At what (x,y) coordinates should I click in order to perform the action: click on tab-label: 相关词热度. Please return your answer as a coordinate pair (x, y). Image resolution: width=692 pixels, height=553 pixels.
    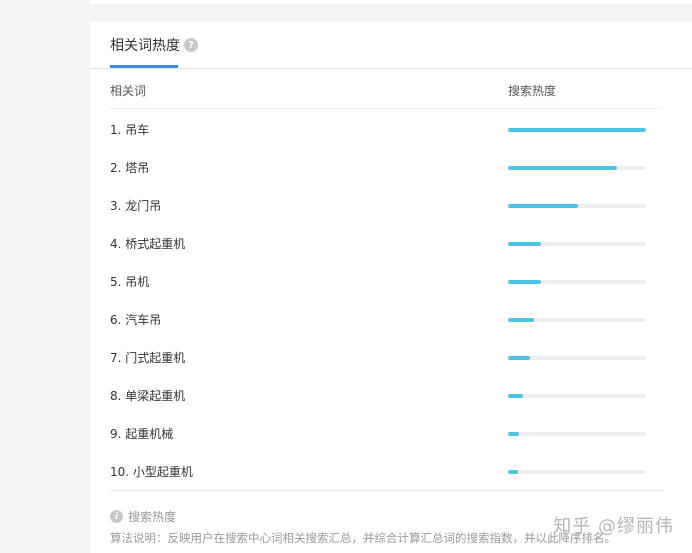
    Looking at the image, I should click on (145, 46).